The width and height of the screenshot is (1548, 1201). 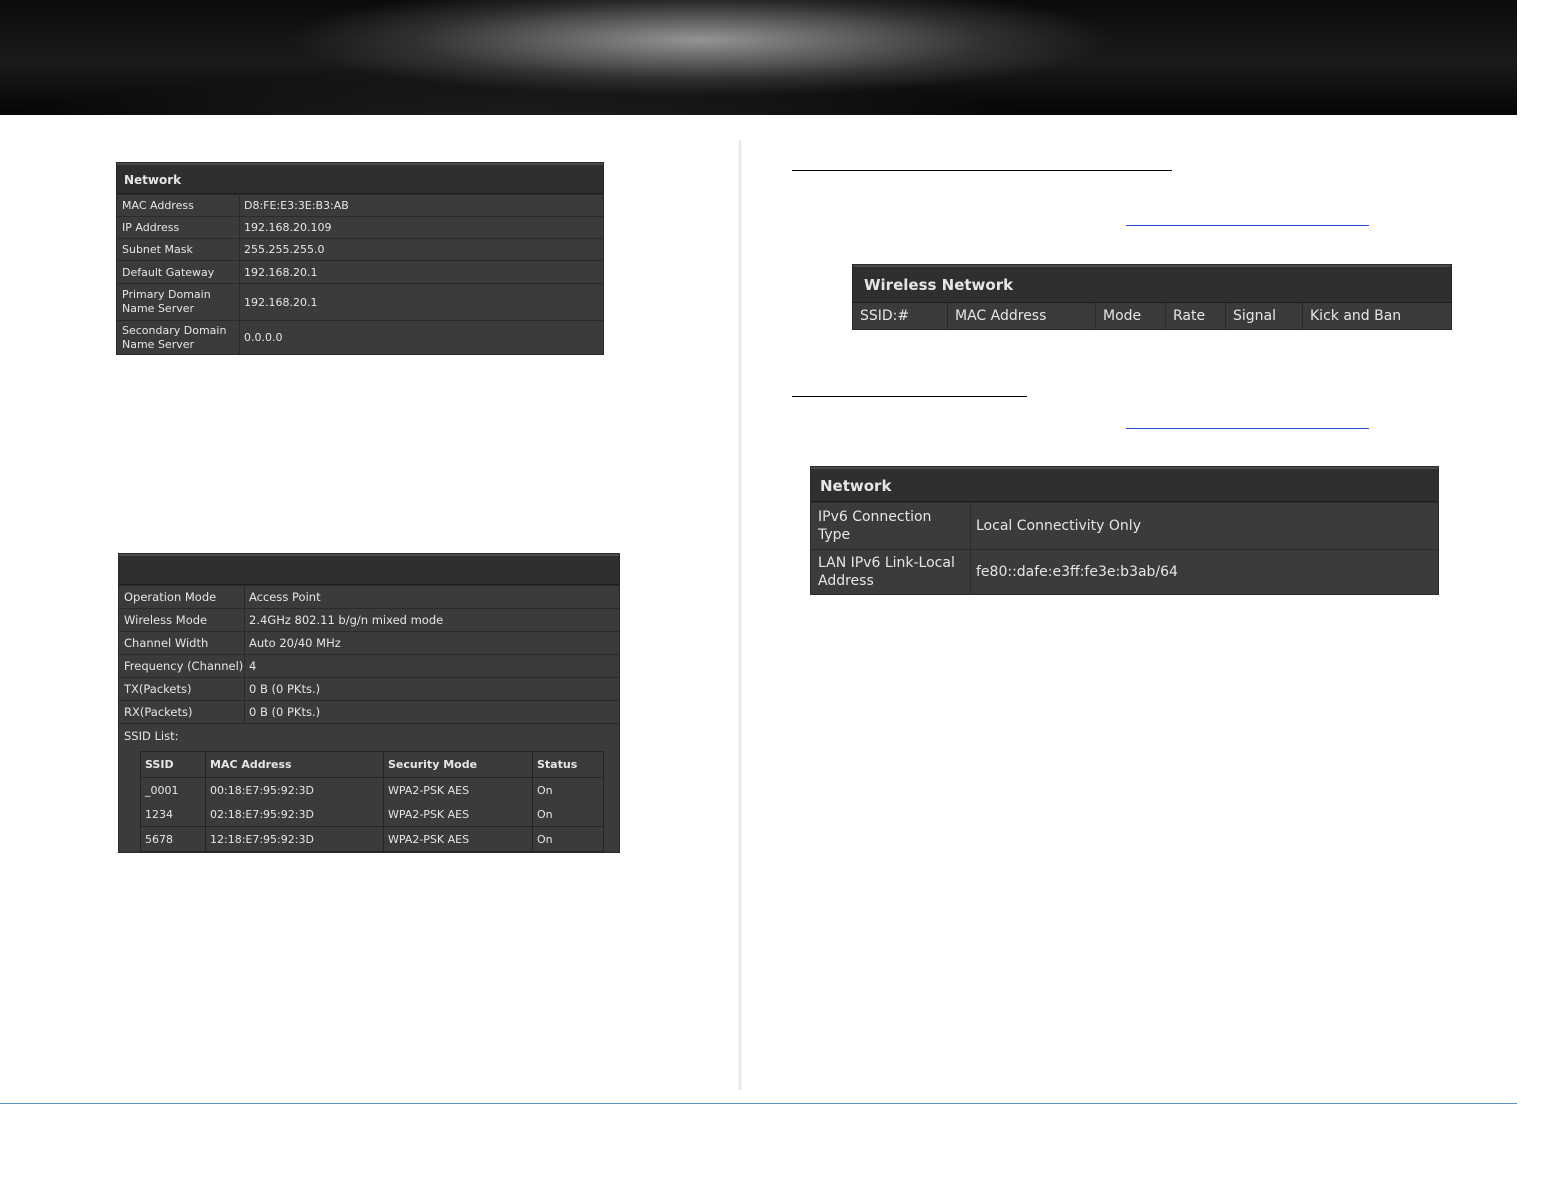 I want to click on status-row: Primary Domain Name Server 192.168.20.1, so click(x=360, y=301).